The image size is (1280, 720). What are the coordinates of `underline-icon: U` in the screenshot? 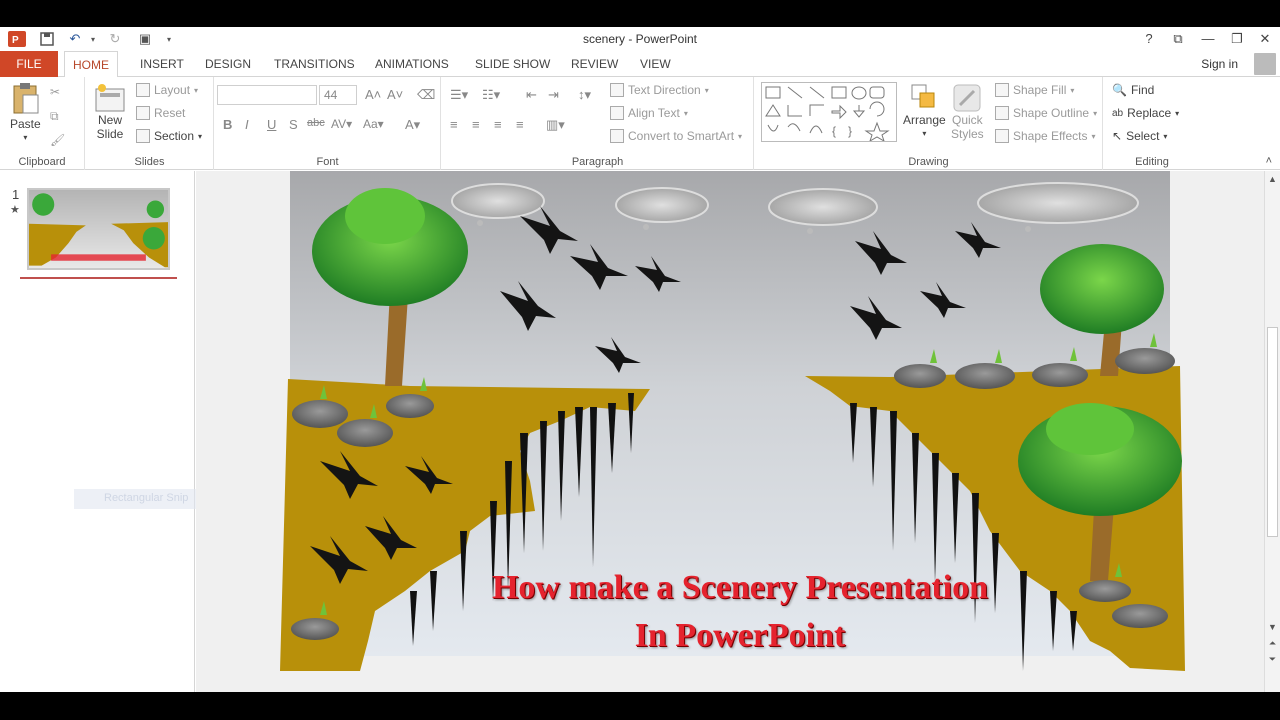 It's located at (271, 124).